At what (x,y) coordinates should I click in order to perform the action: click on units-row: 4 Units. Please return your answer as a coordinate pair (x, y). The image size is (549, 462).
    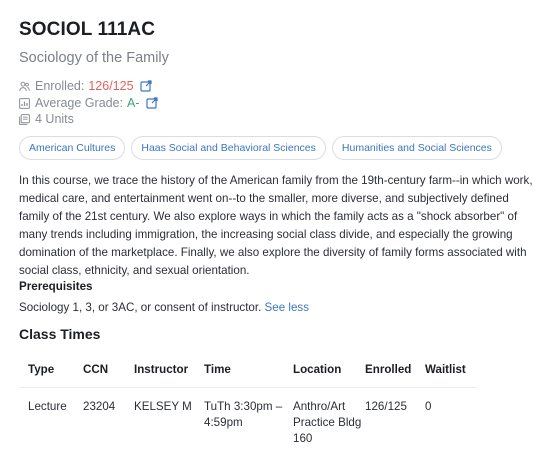
    Looking at the image, I should click on (46, 119).